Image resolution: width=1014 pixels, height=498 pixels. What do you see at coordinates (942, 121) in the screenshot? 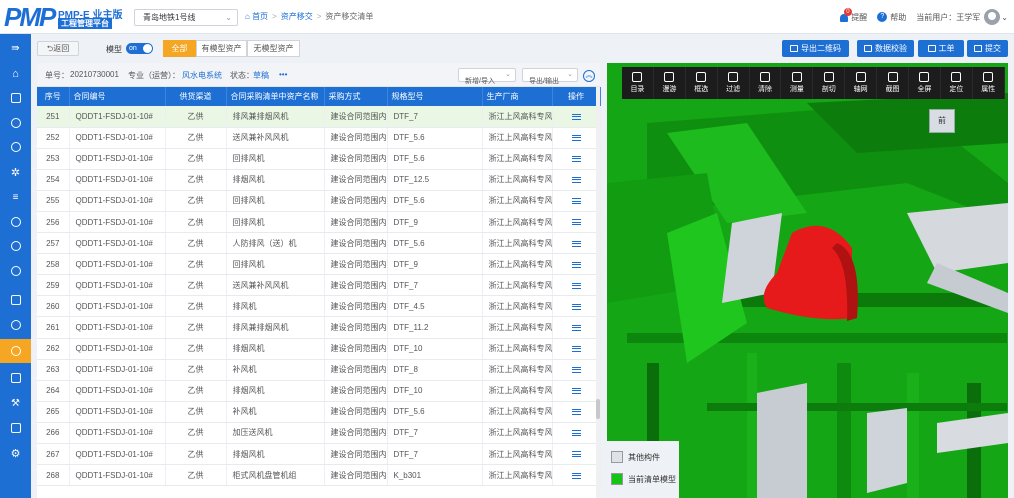
I see `view-cube: 前` at bounding box center [942, 121].